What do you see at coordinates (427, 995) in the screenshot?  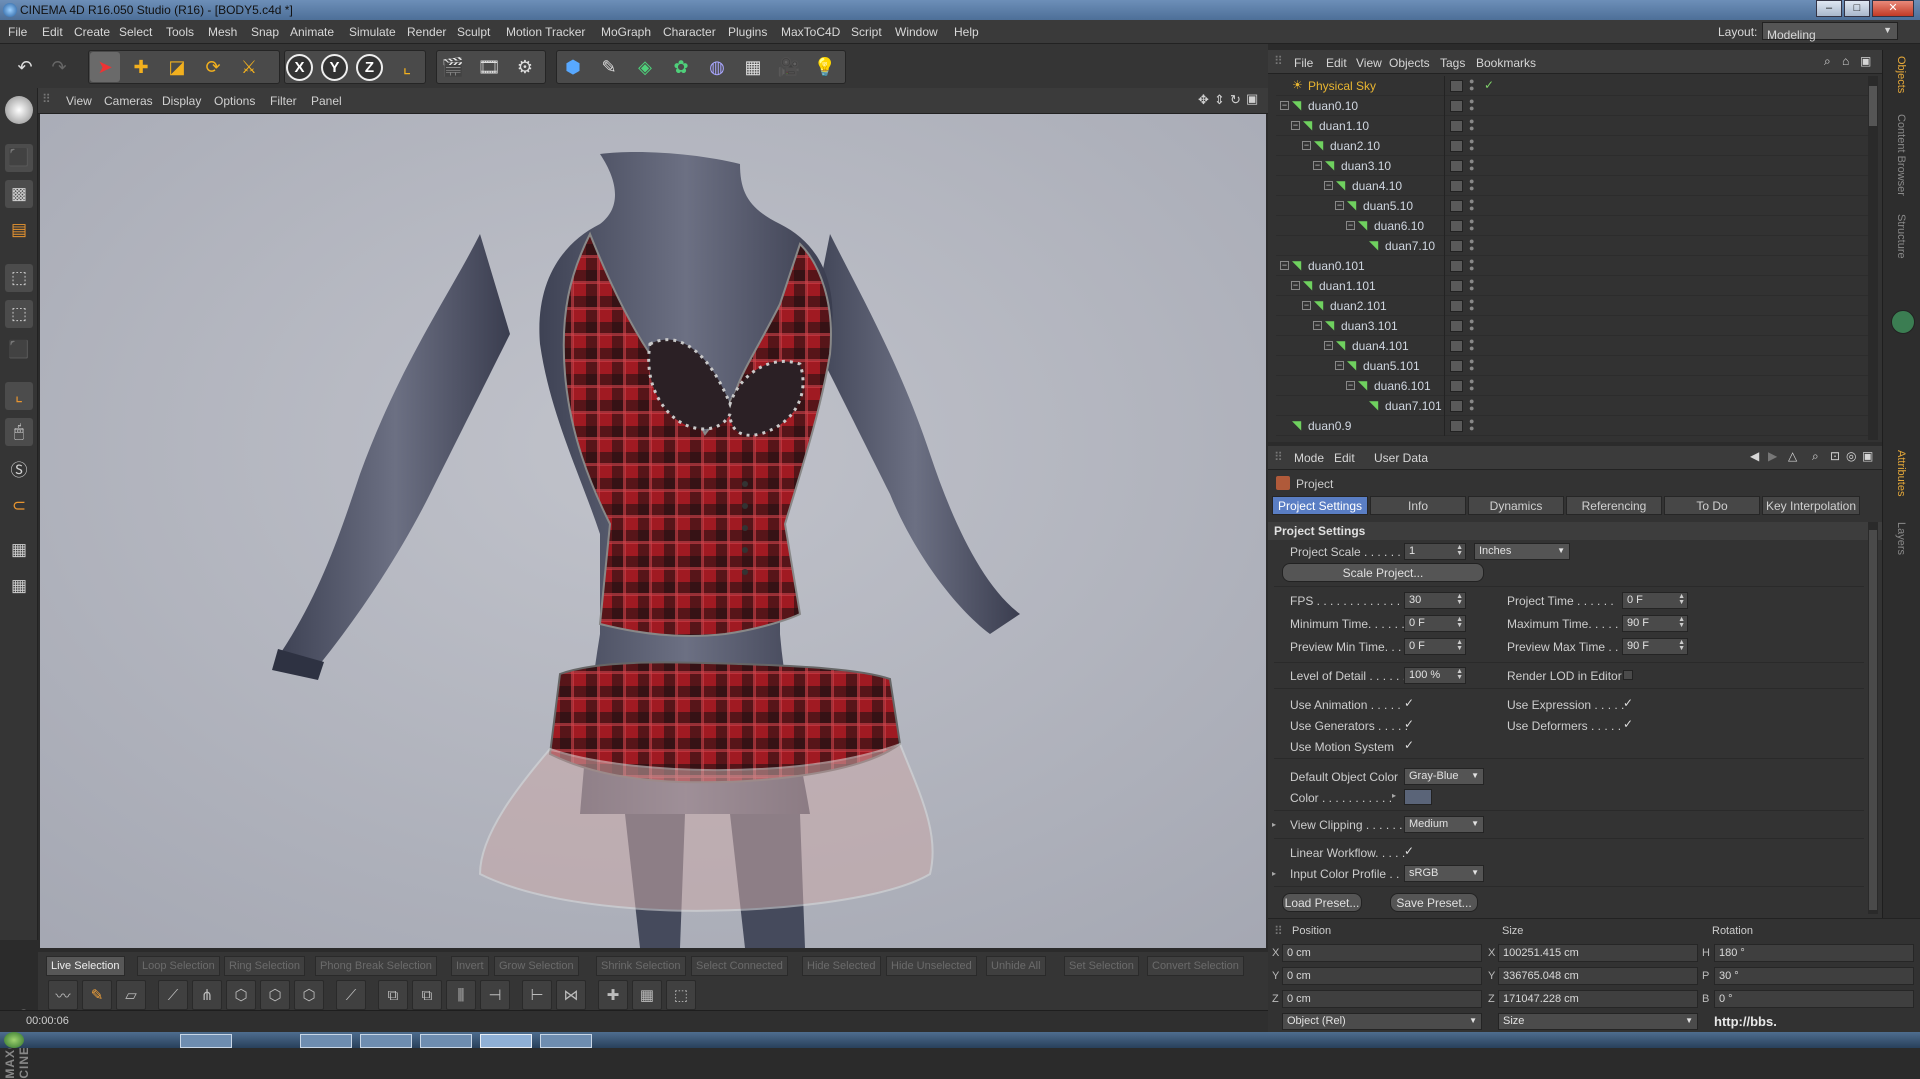 I see `weld-icon: ⧉` at bounding box center [427, 995].